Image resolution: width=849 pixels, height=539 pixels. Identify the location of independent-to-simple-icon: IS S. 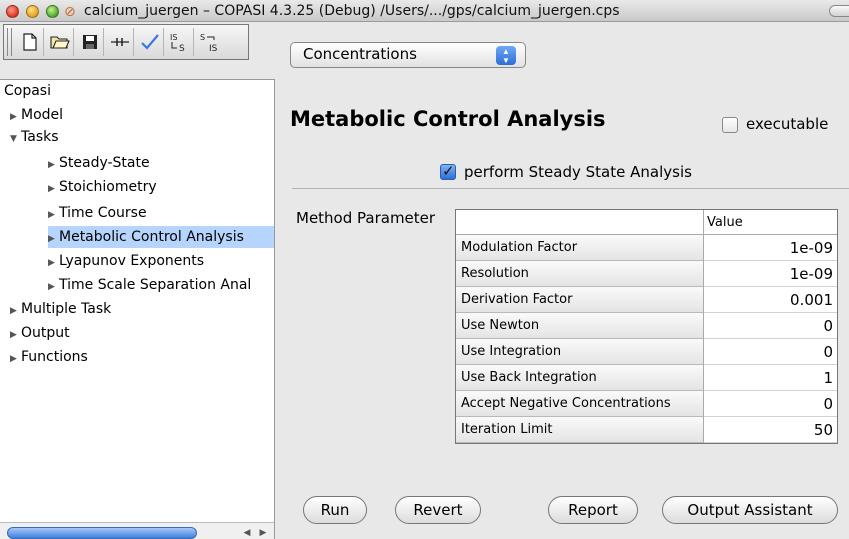
(180, 42).